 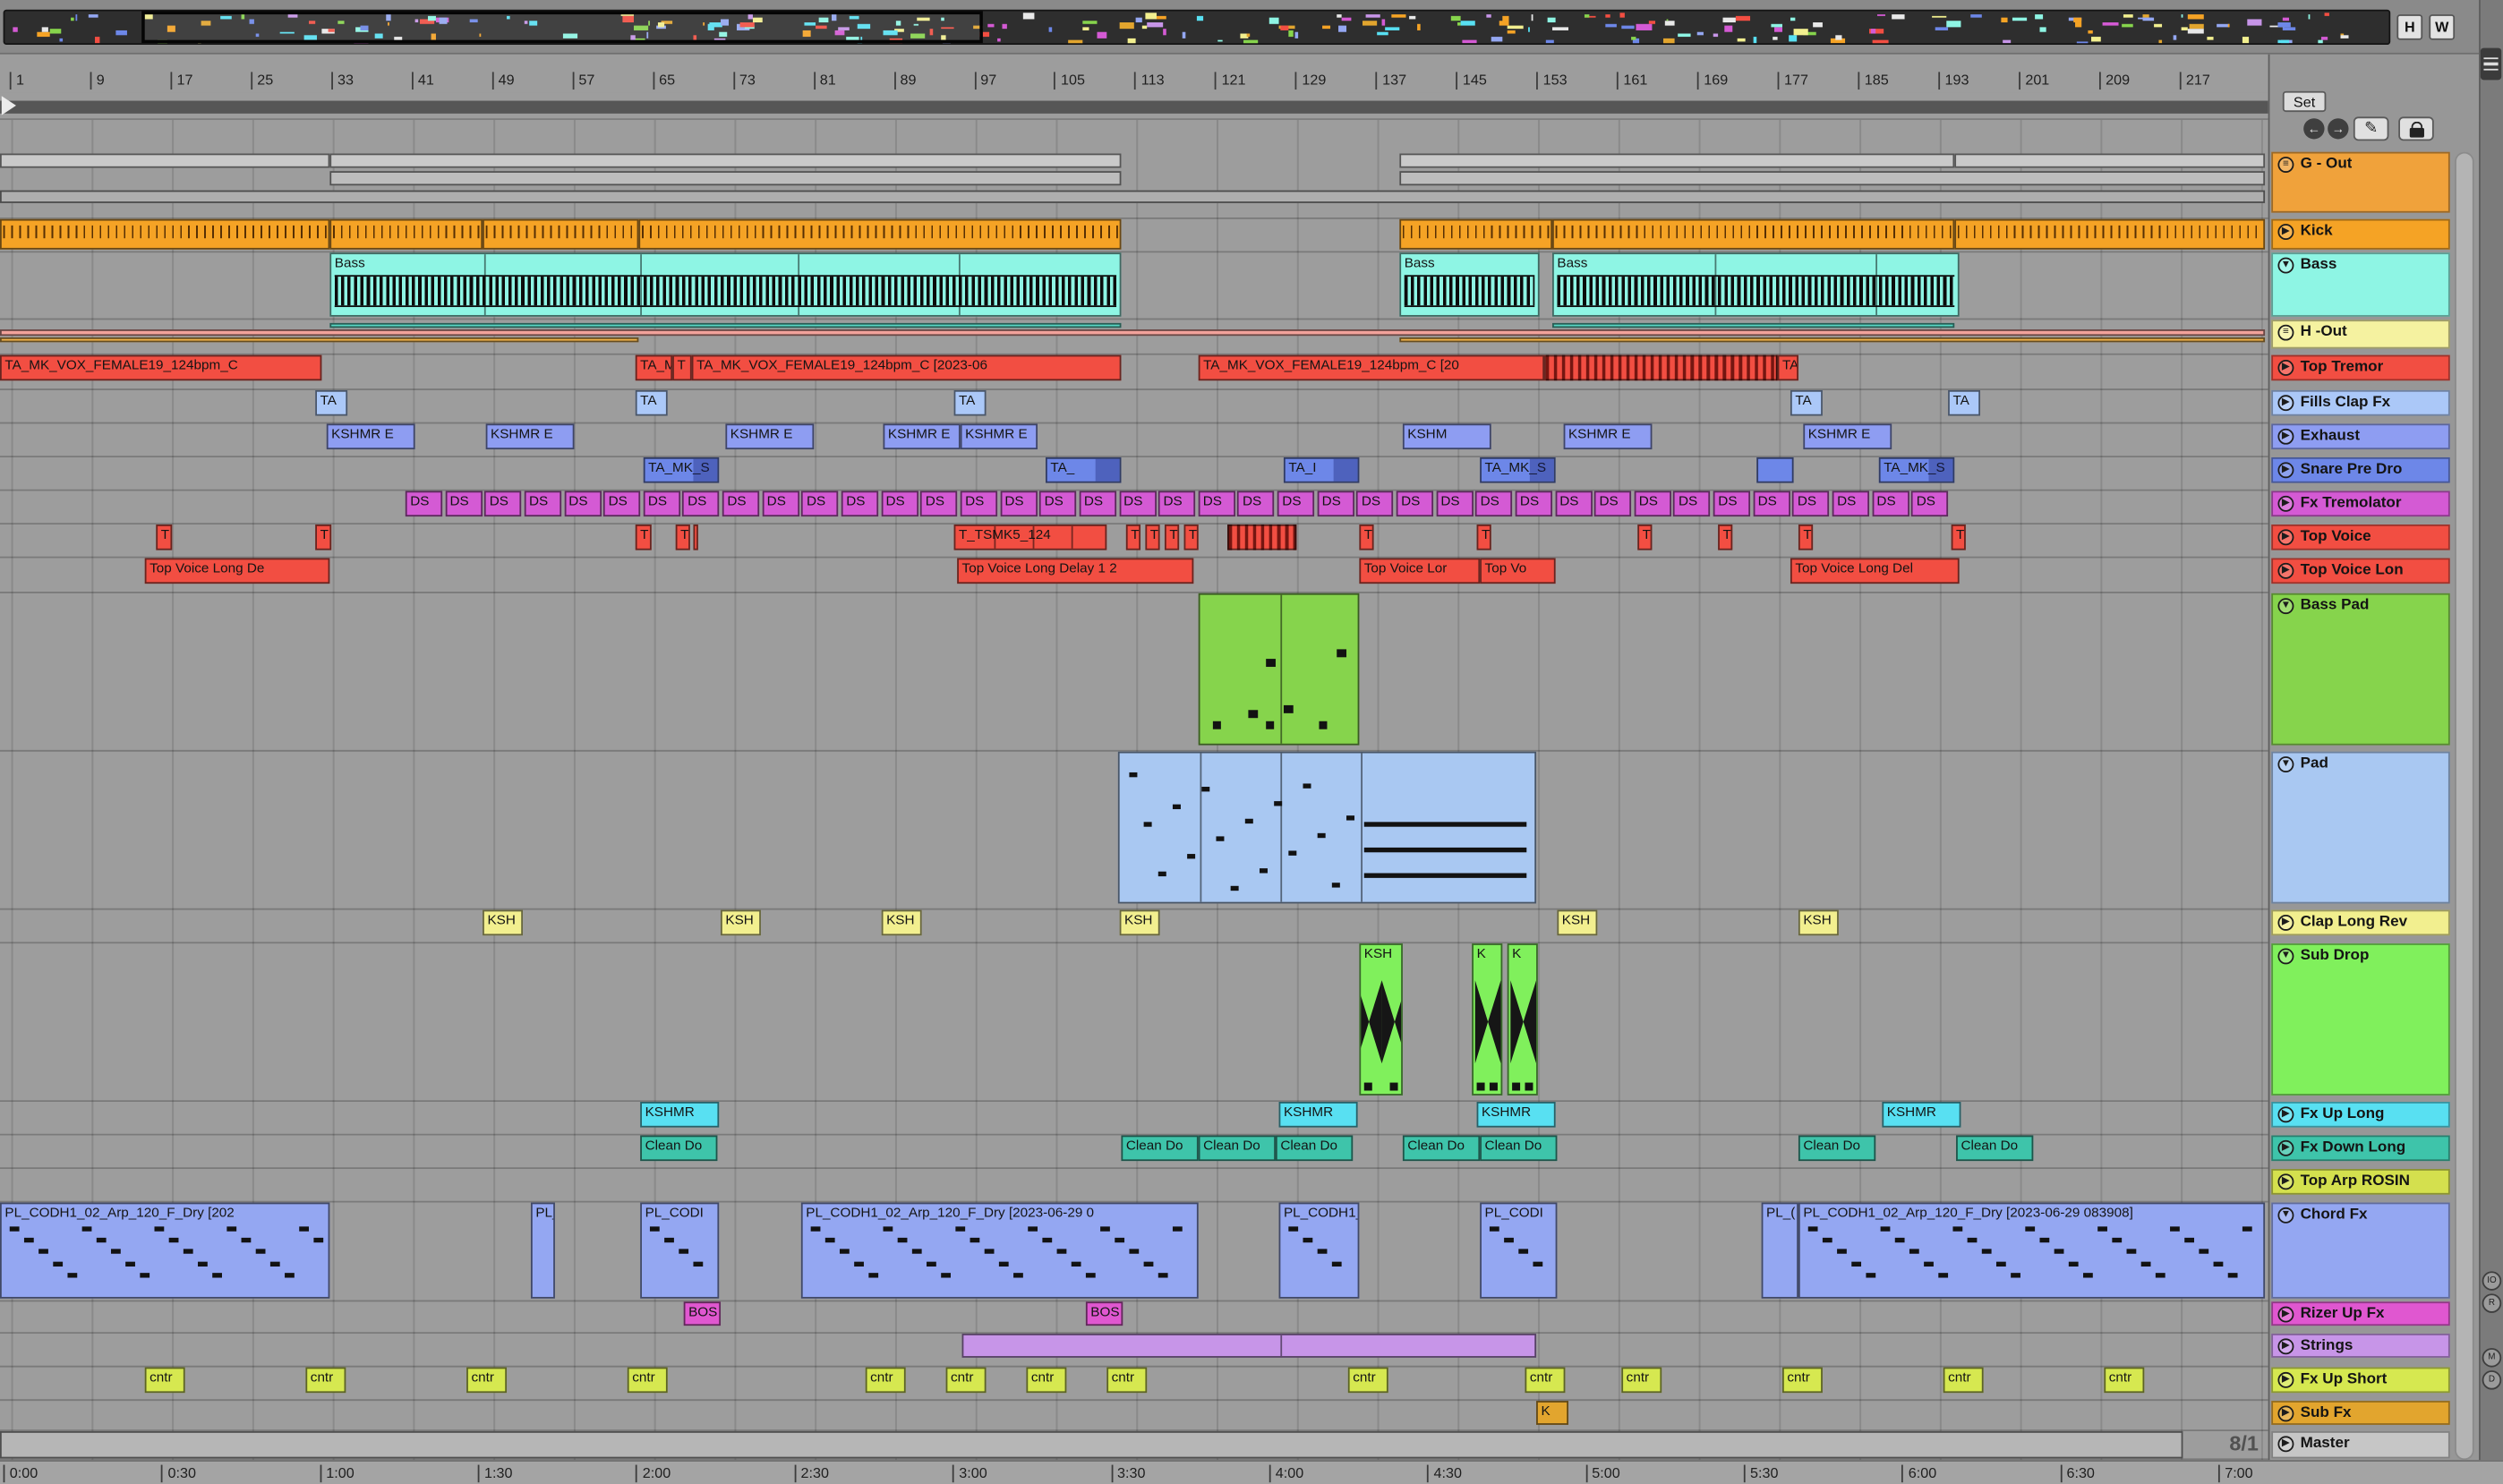 I want to click on clip: Top Voice Long Delay 1 2, so click(x=1075, y=571).